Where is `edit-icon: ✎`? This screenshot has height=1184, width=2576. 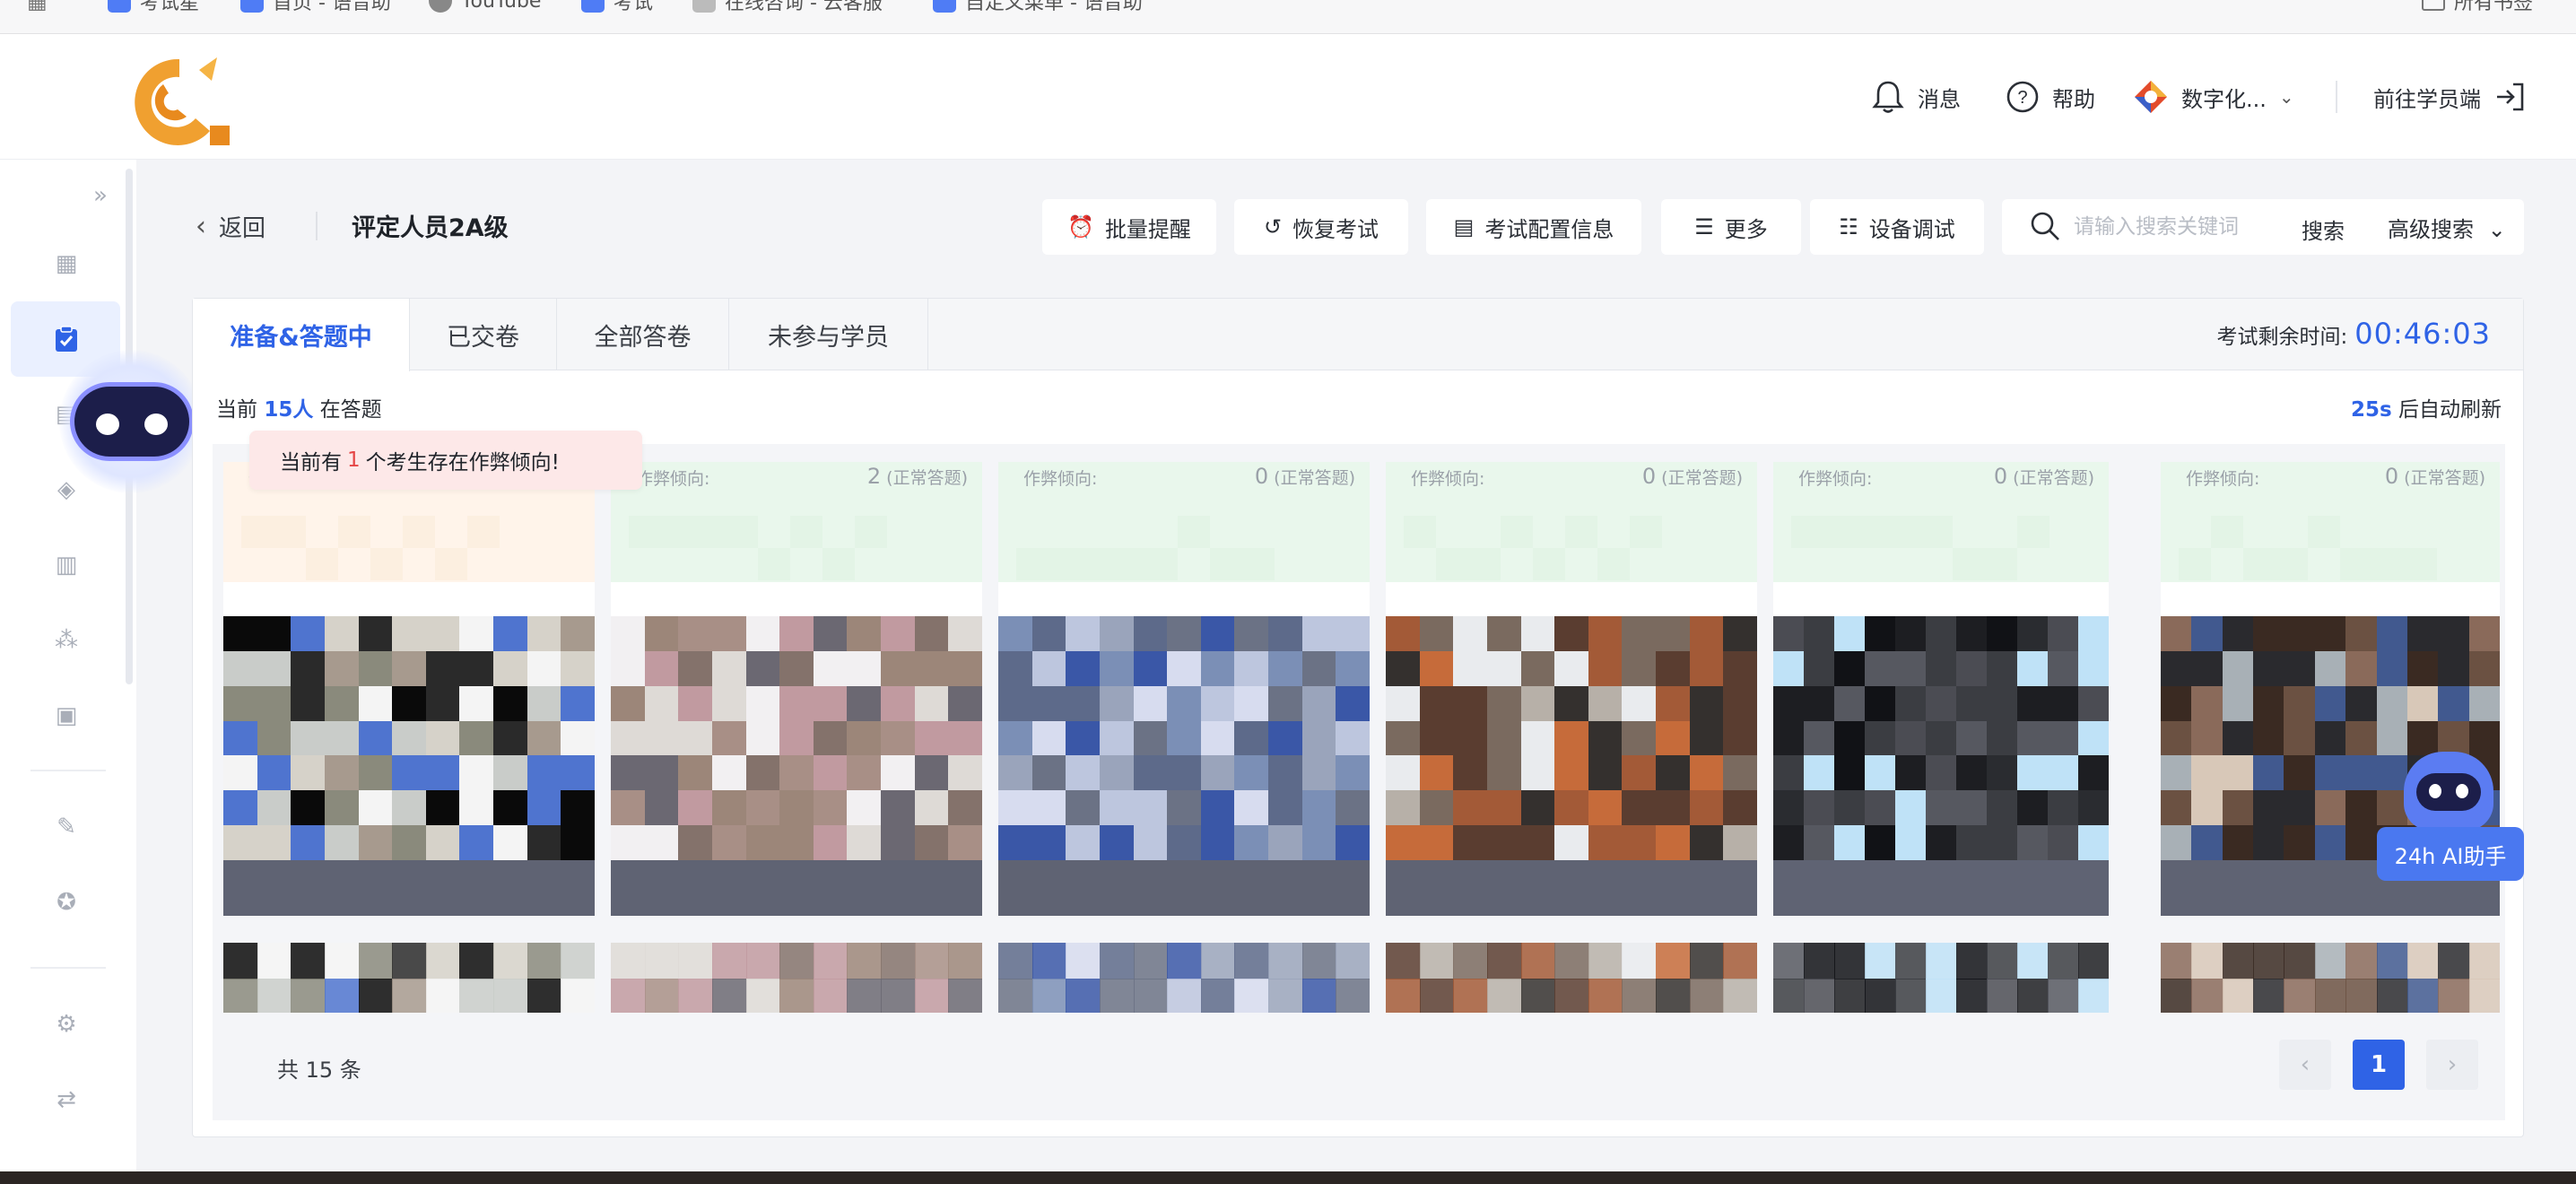
edit-icon: ✎ is located at coordinates (66, 827).